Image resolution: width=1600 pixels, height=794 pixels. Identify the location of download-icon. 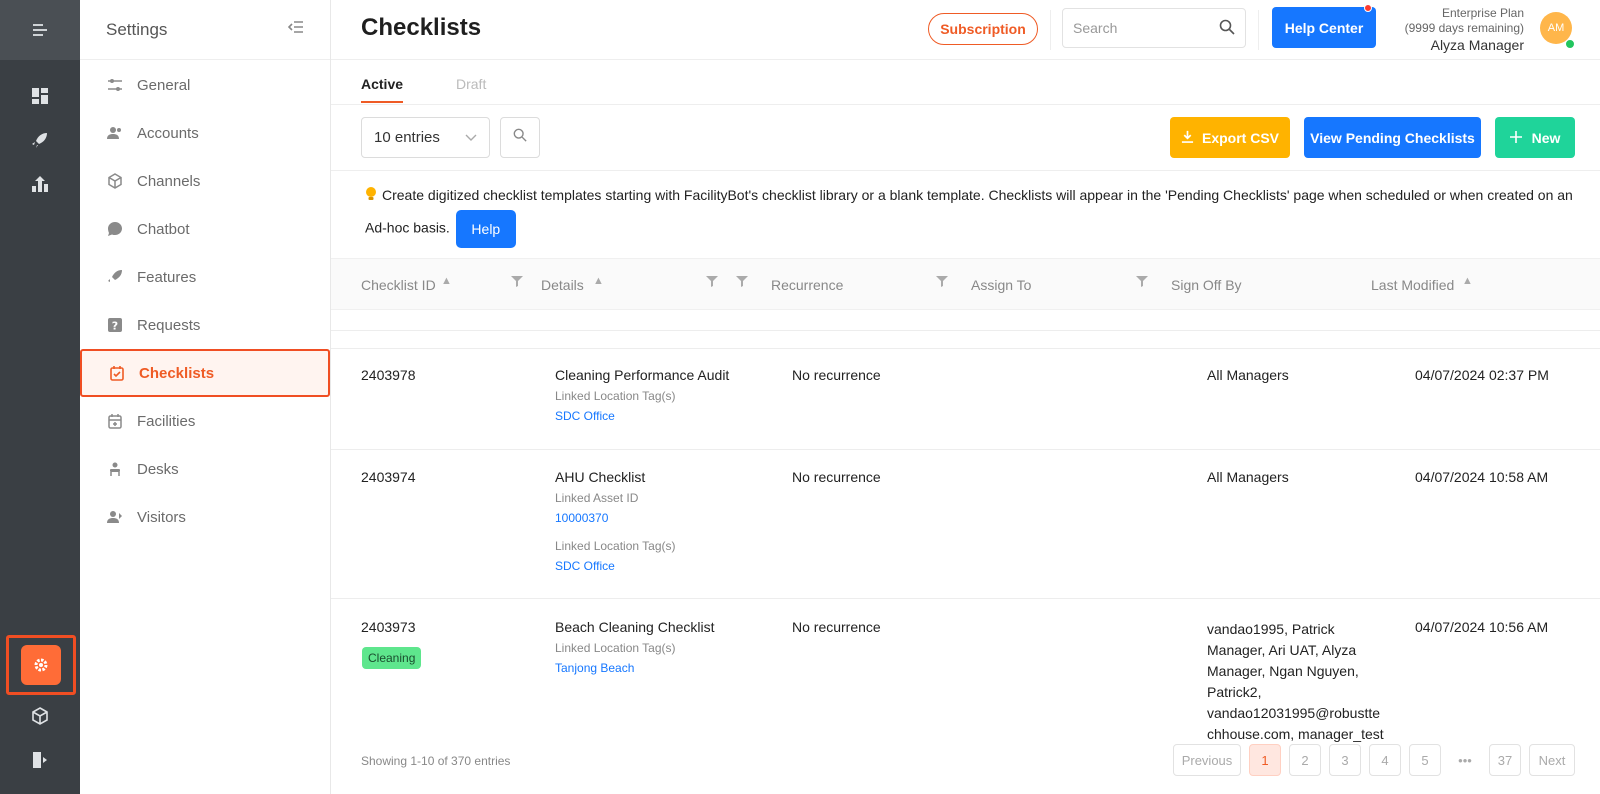
(1187, 138).